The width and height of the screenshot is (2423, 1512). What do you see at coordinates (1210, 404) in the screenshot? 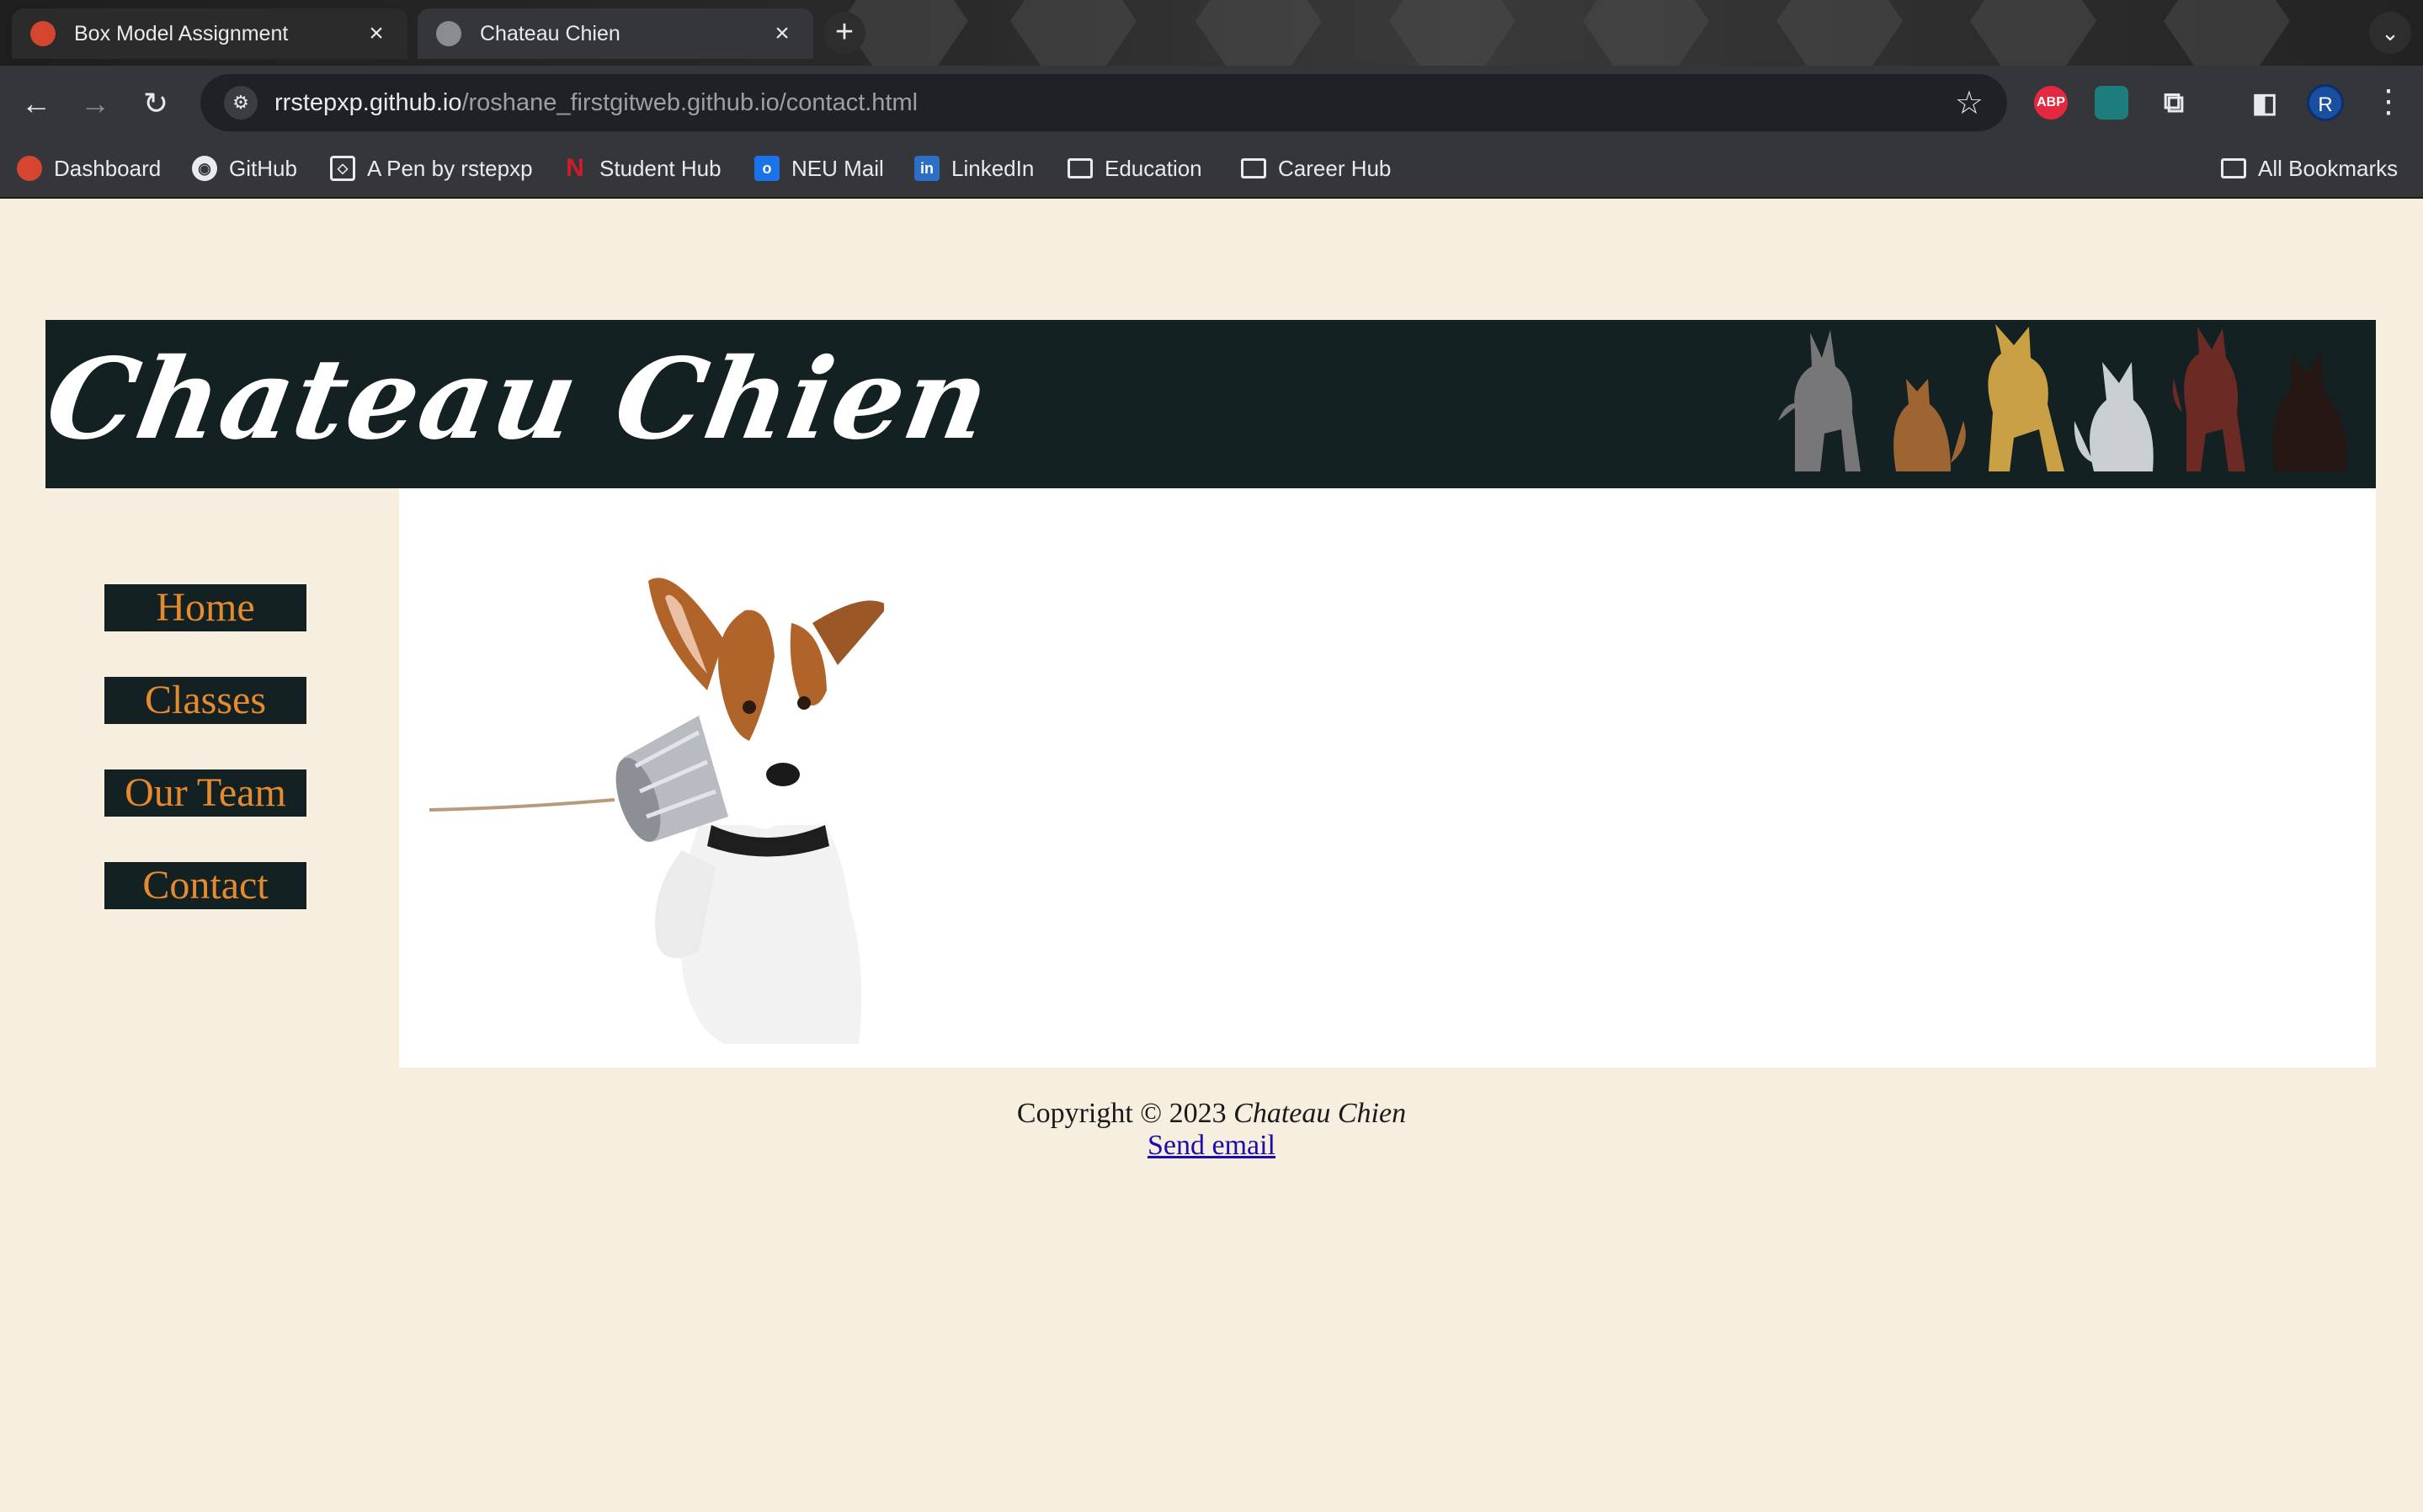
I see `site-header: Chateau Chien` at bounding box center [1210, 404].